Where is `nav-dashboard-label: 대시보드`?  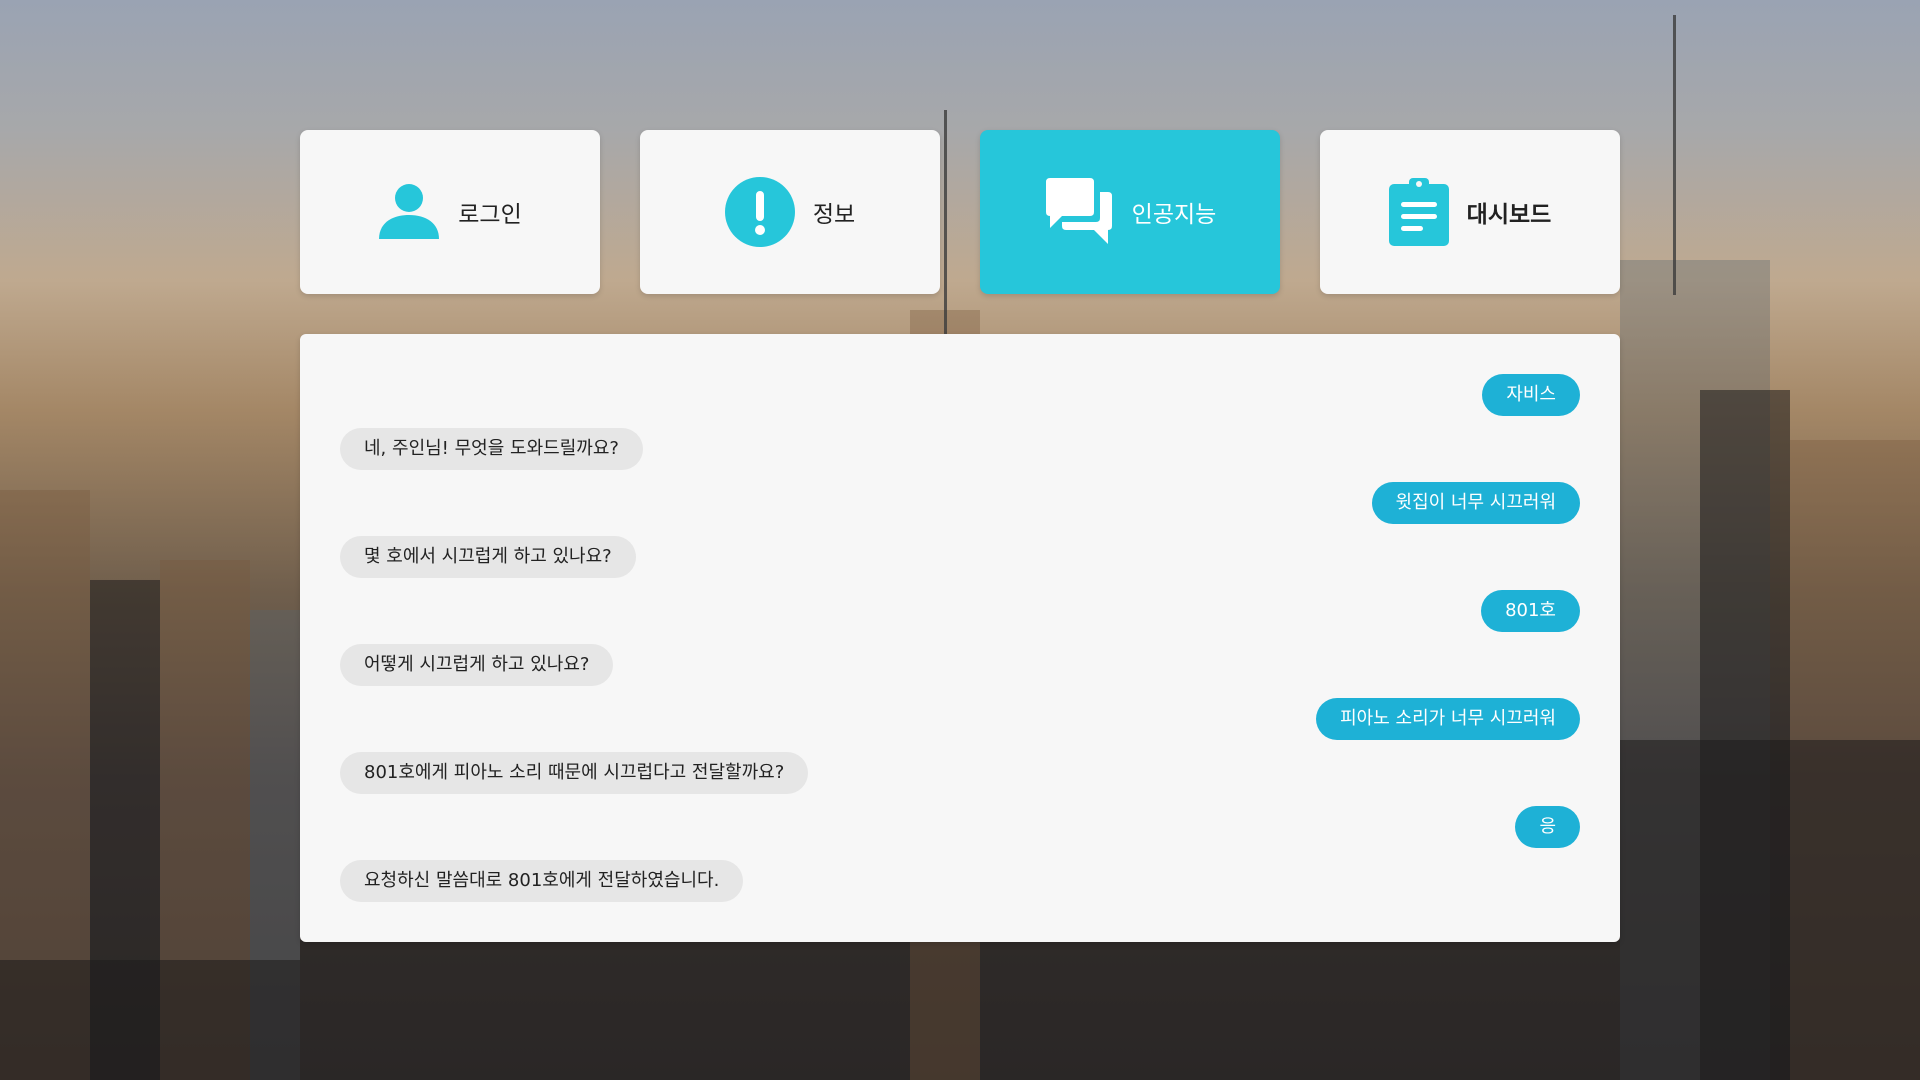 nav-dashboard-label: 대시보드 is located at coordinates (1509, 215).